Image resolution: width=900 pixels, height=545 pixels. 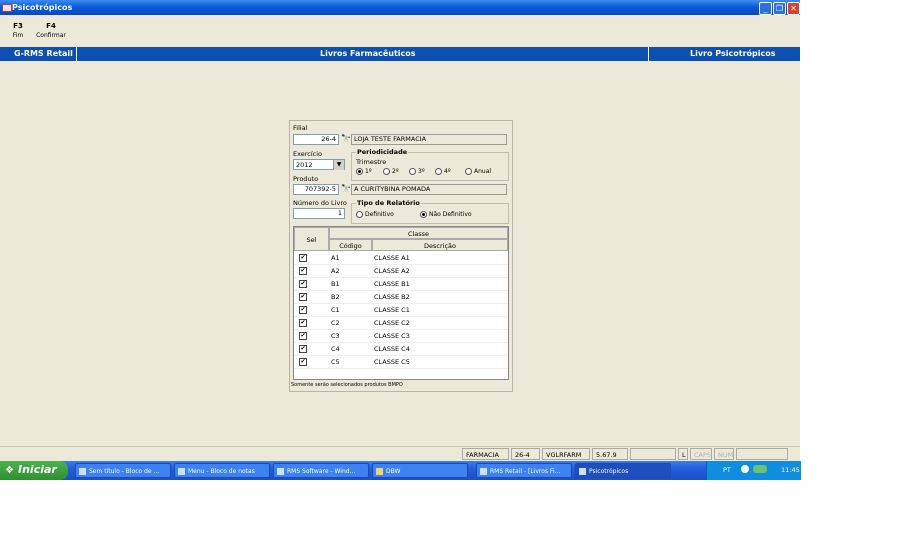 I want to click on status-bar: FARMACIA 26-4 VGLRFARM 5.67.9 L CAPS NUM, so click(x=400, y=454).